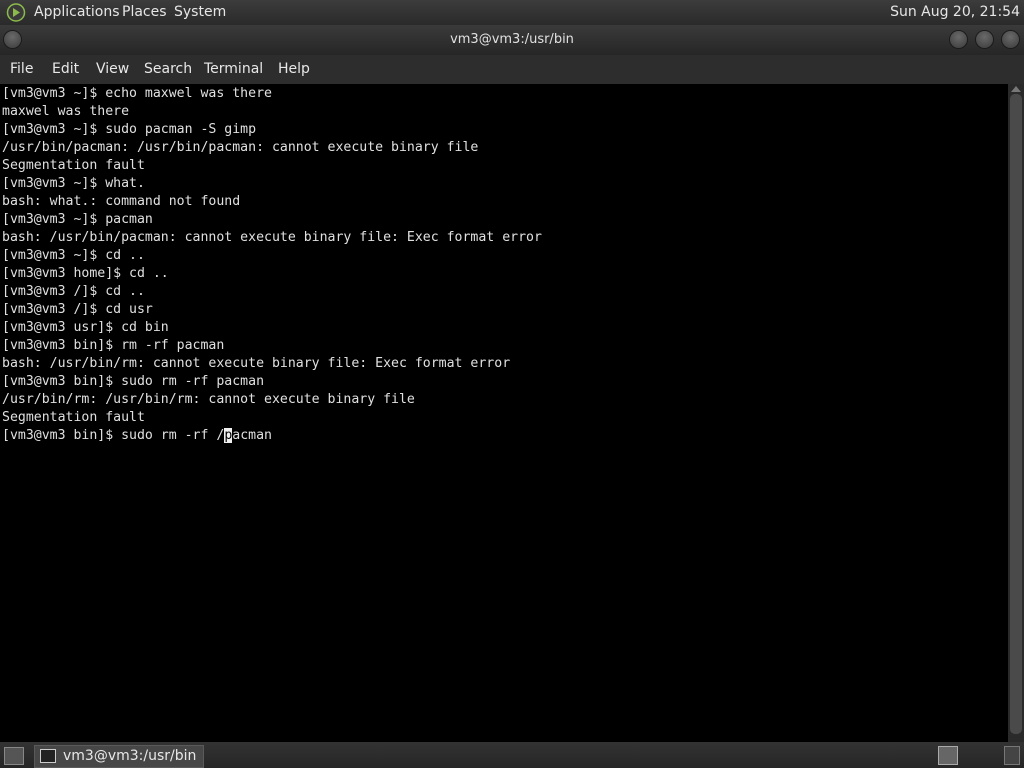 The image size is (1024, 768). What do you see at coordinates (958, 39) in the screenshot?
I see `minimize-icon` at bounding box center [958, 39].